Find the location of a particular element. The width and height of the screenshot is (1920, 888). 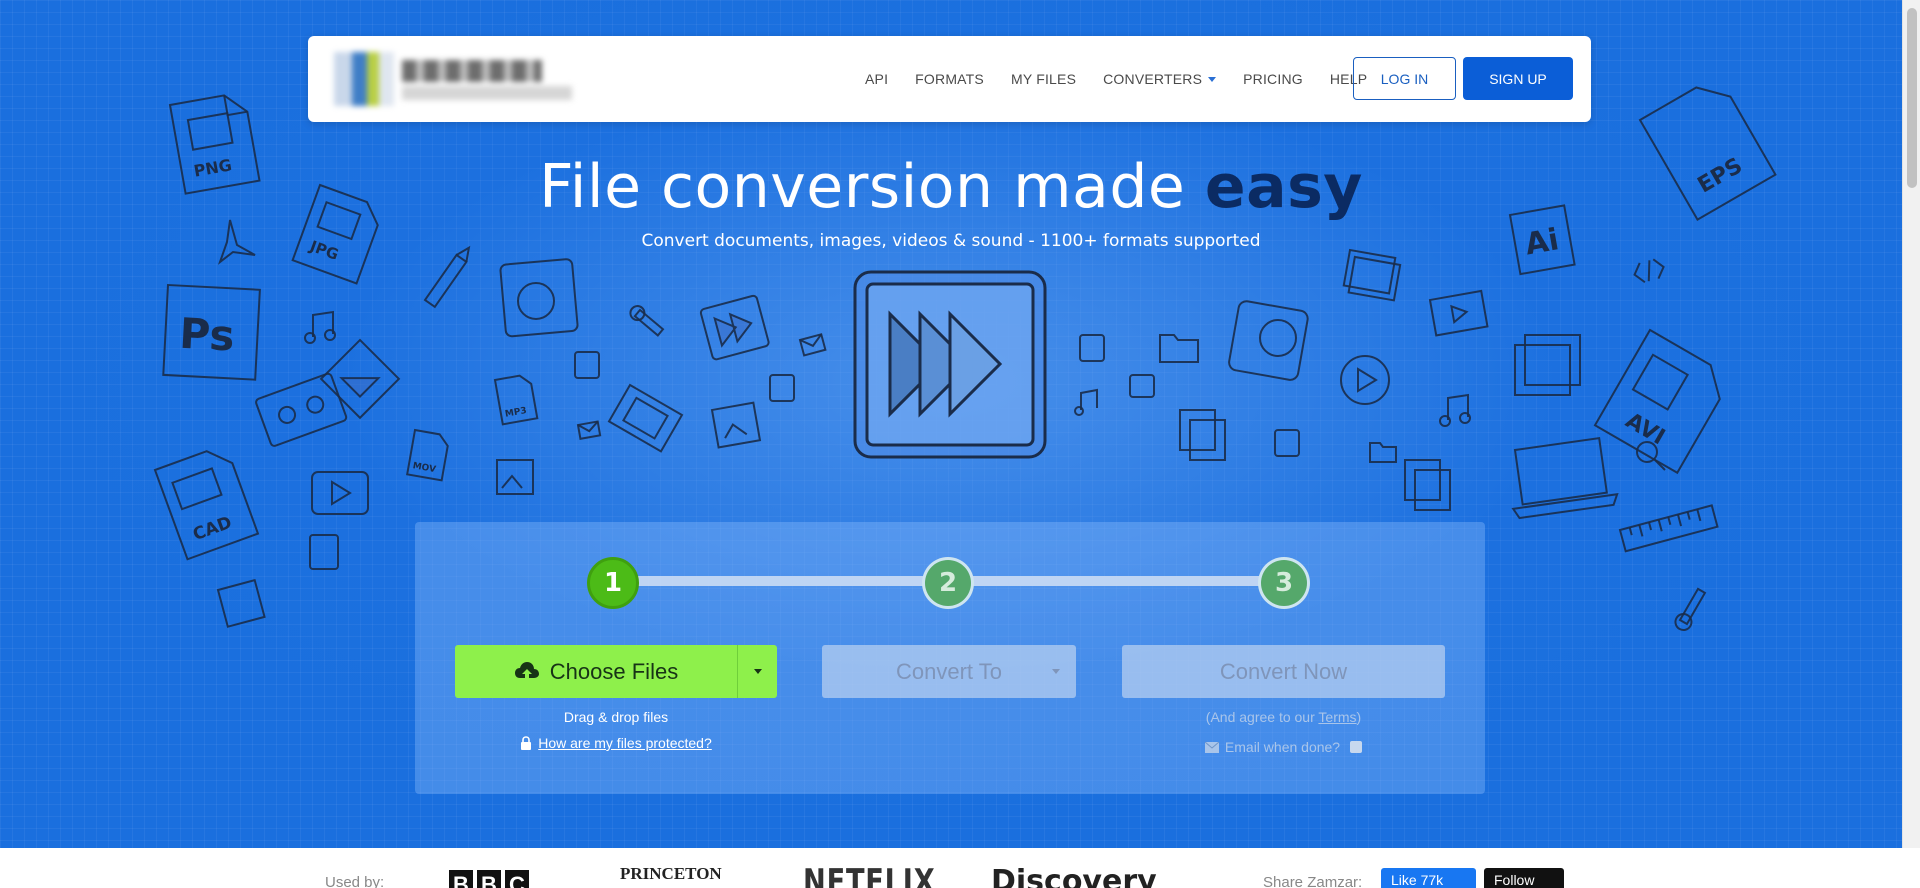

file-small-r2 is located at coordinates (1142, 386).